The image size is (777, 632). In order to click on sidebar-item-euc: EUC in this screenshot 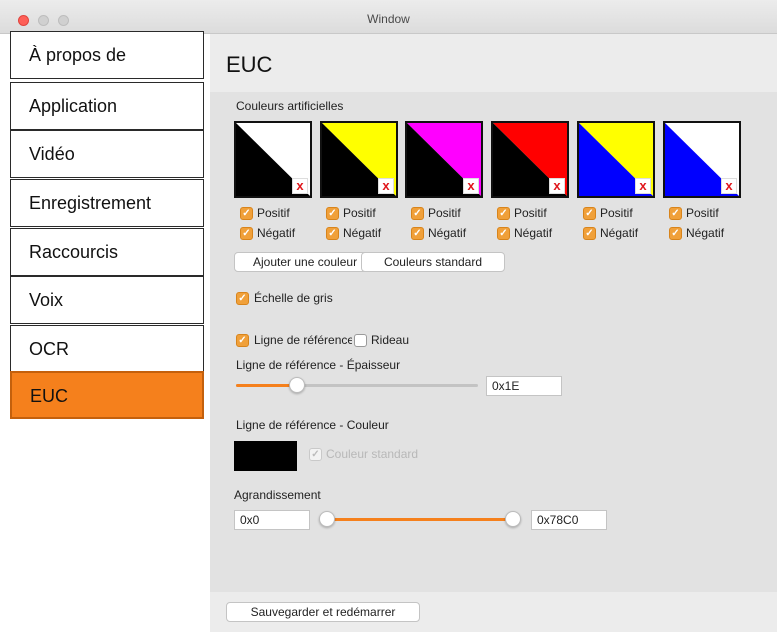, I will do `click(107, 395)`.